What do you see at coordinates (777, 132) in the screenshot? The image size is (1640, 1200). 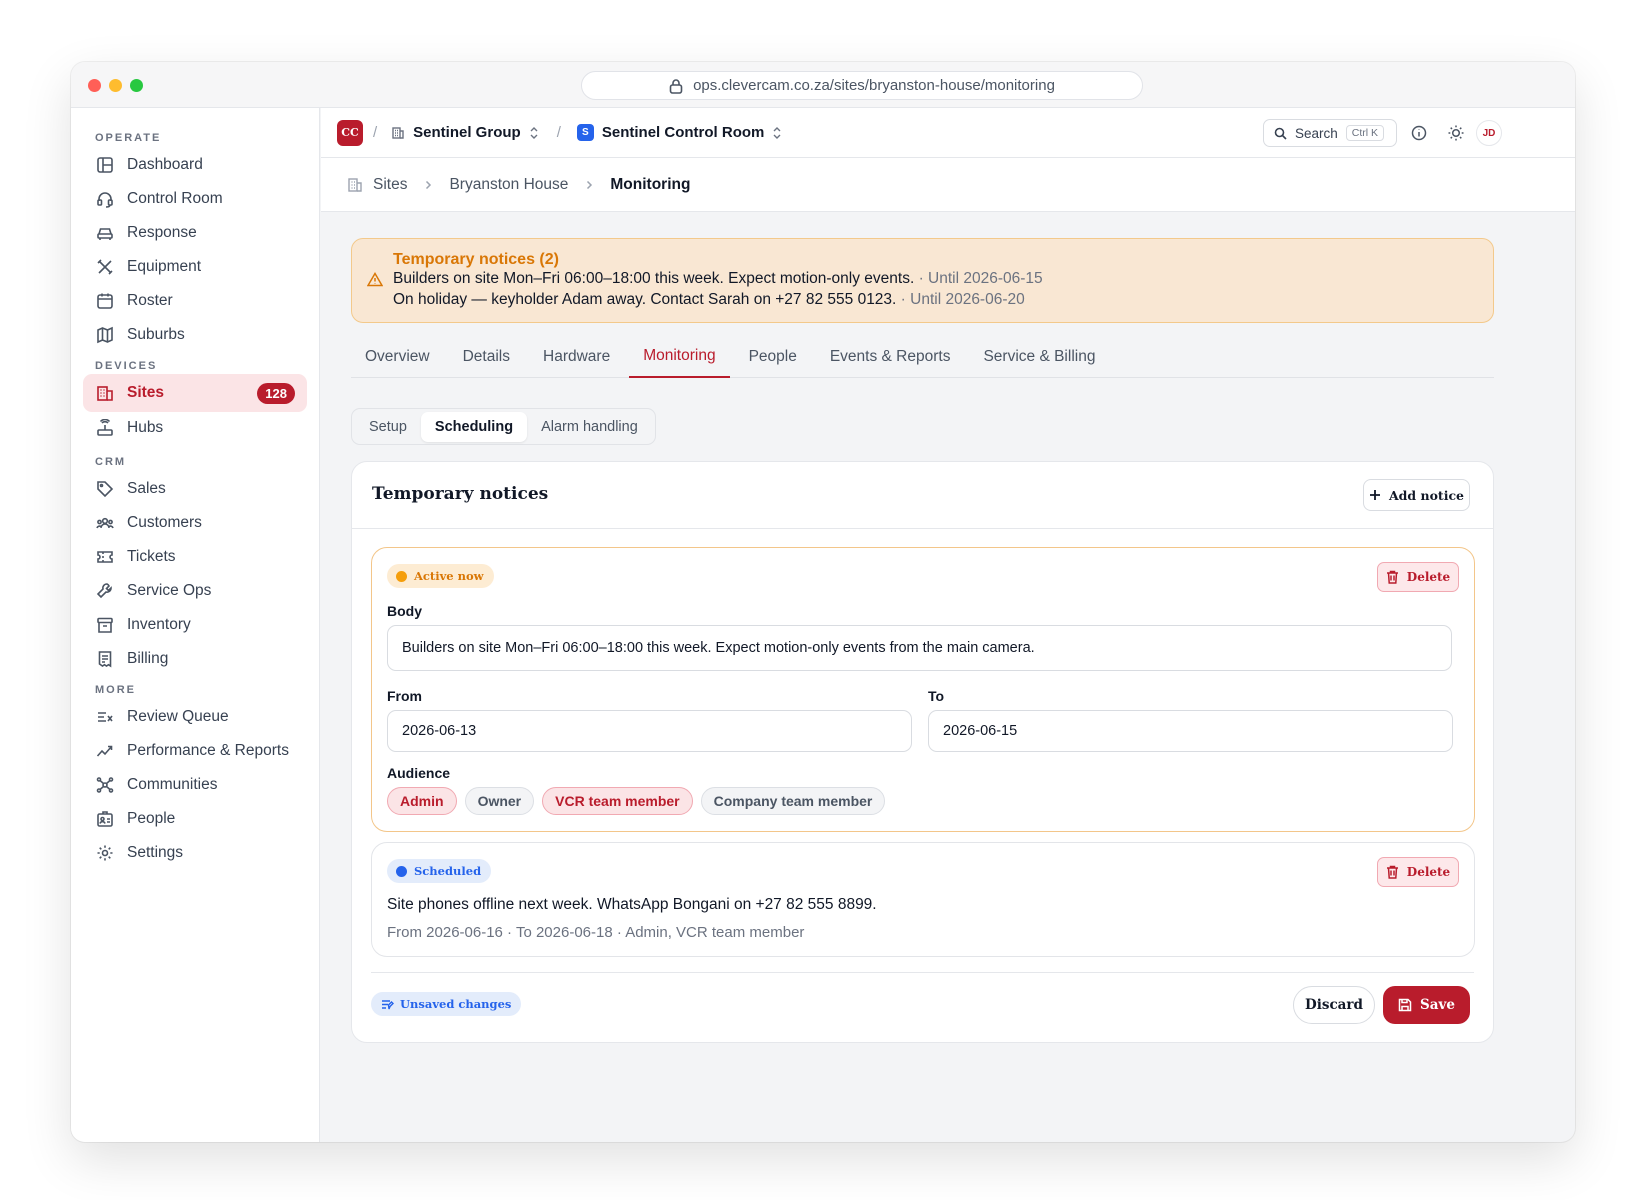 I see `chevron-up-down-icon` at bounding box center [777, 132].